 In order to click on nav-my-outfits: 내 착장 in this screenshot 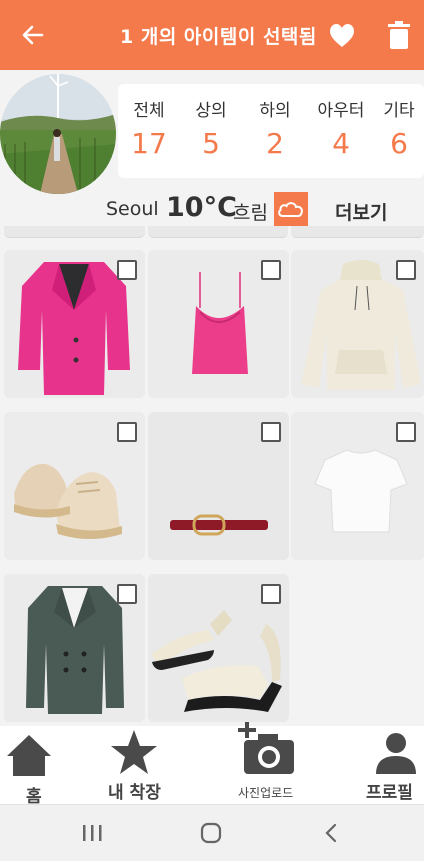, I will do `click(138, 765)`.